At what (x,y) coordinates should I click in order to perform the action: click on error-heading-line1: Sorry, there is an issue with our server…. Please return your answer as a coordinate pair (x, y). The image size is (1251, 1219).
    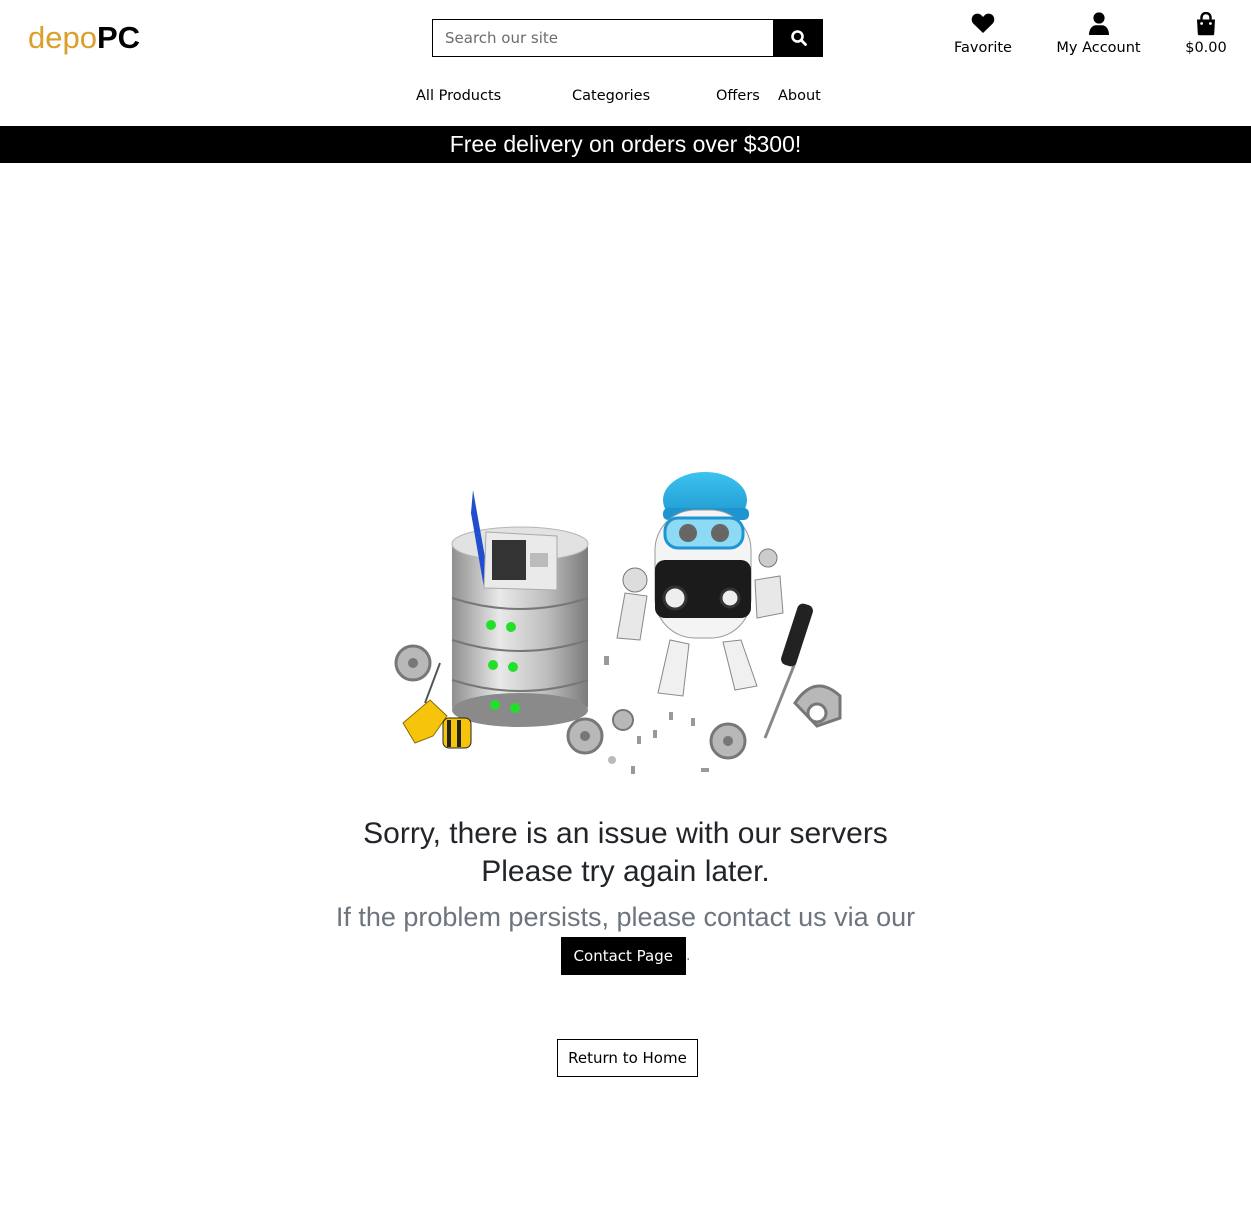
    Looking at the image, I should click on (625, 833).